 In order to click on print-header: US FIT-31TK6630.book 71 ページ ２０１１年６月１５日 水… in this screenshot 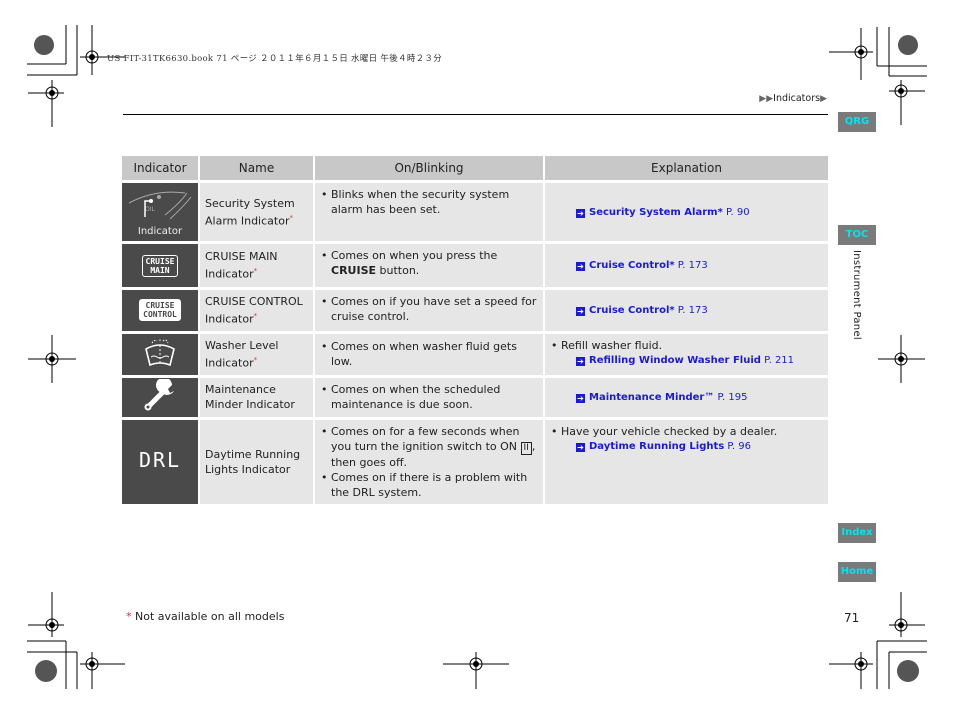, I will do `click(275, 59)`.